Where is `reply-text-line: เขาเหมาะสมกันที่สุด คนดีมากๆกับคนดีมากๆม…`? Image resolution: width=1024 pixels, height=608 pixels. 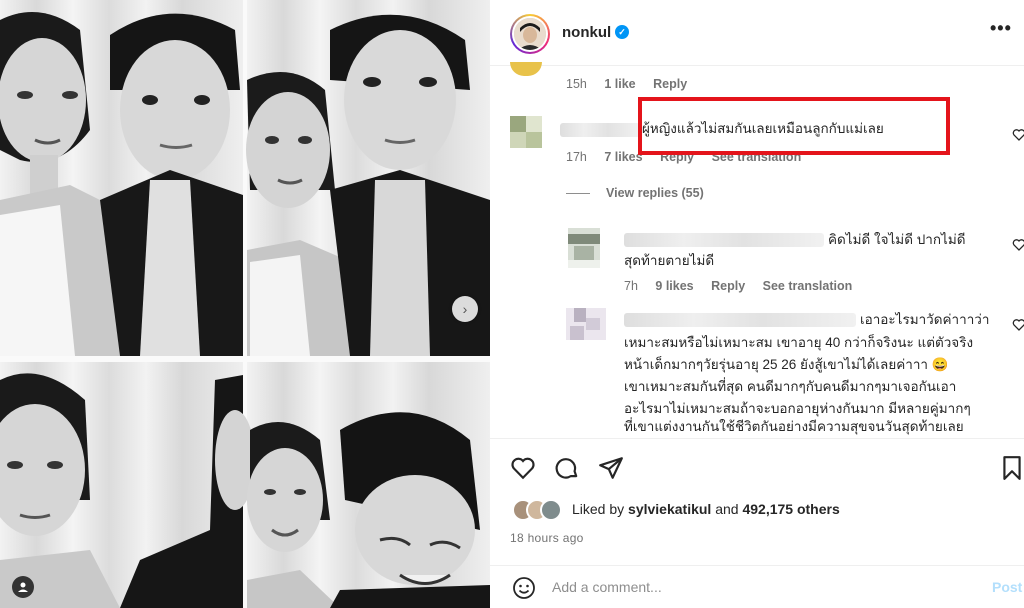
reply-text-line: เขาเหมาะสมกันที่สุด คนดีมากๆกับคนดีมากๆม… is located at coordinates (790, 386).